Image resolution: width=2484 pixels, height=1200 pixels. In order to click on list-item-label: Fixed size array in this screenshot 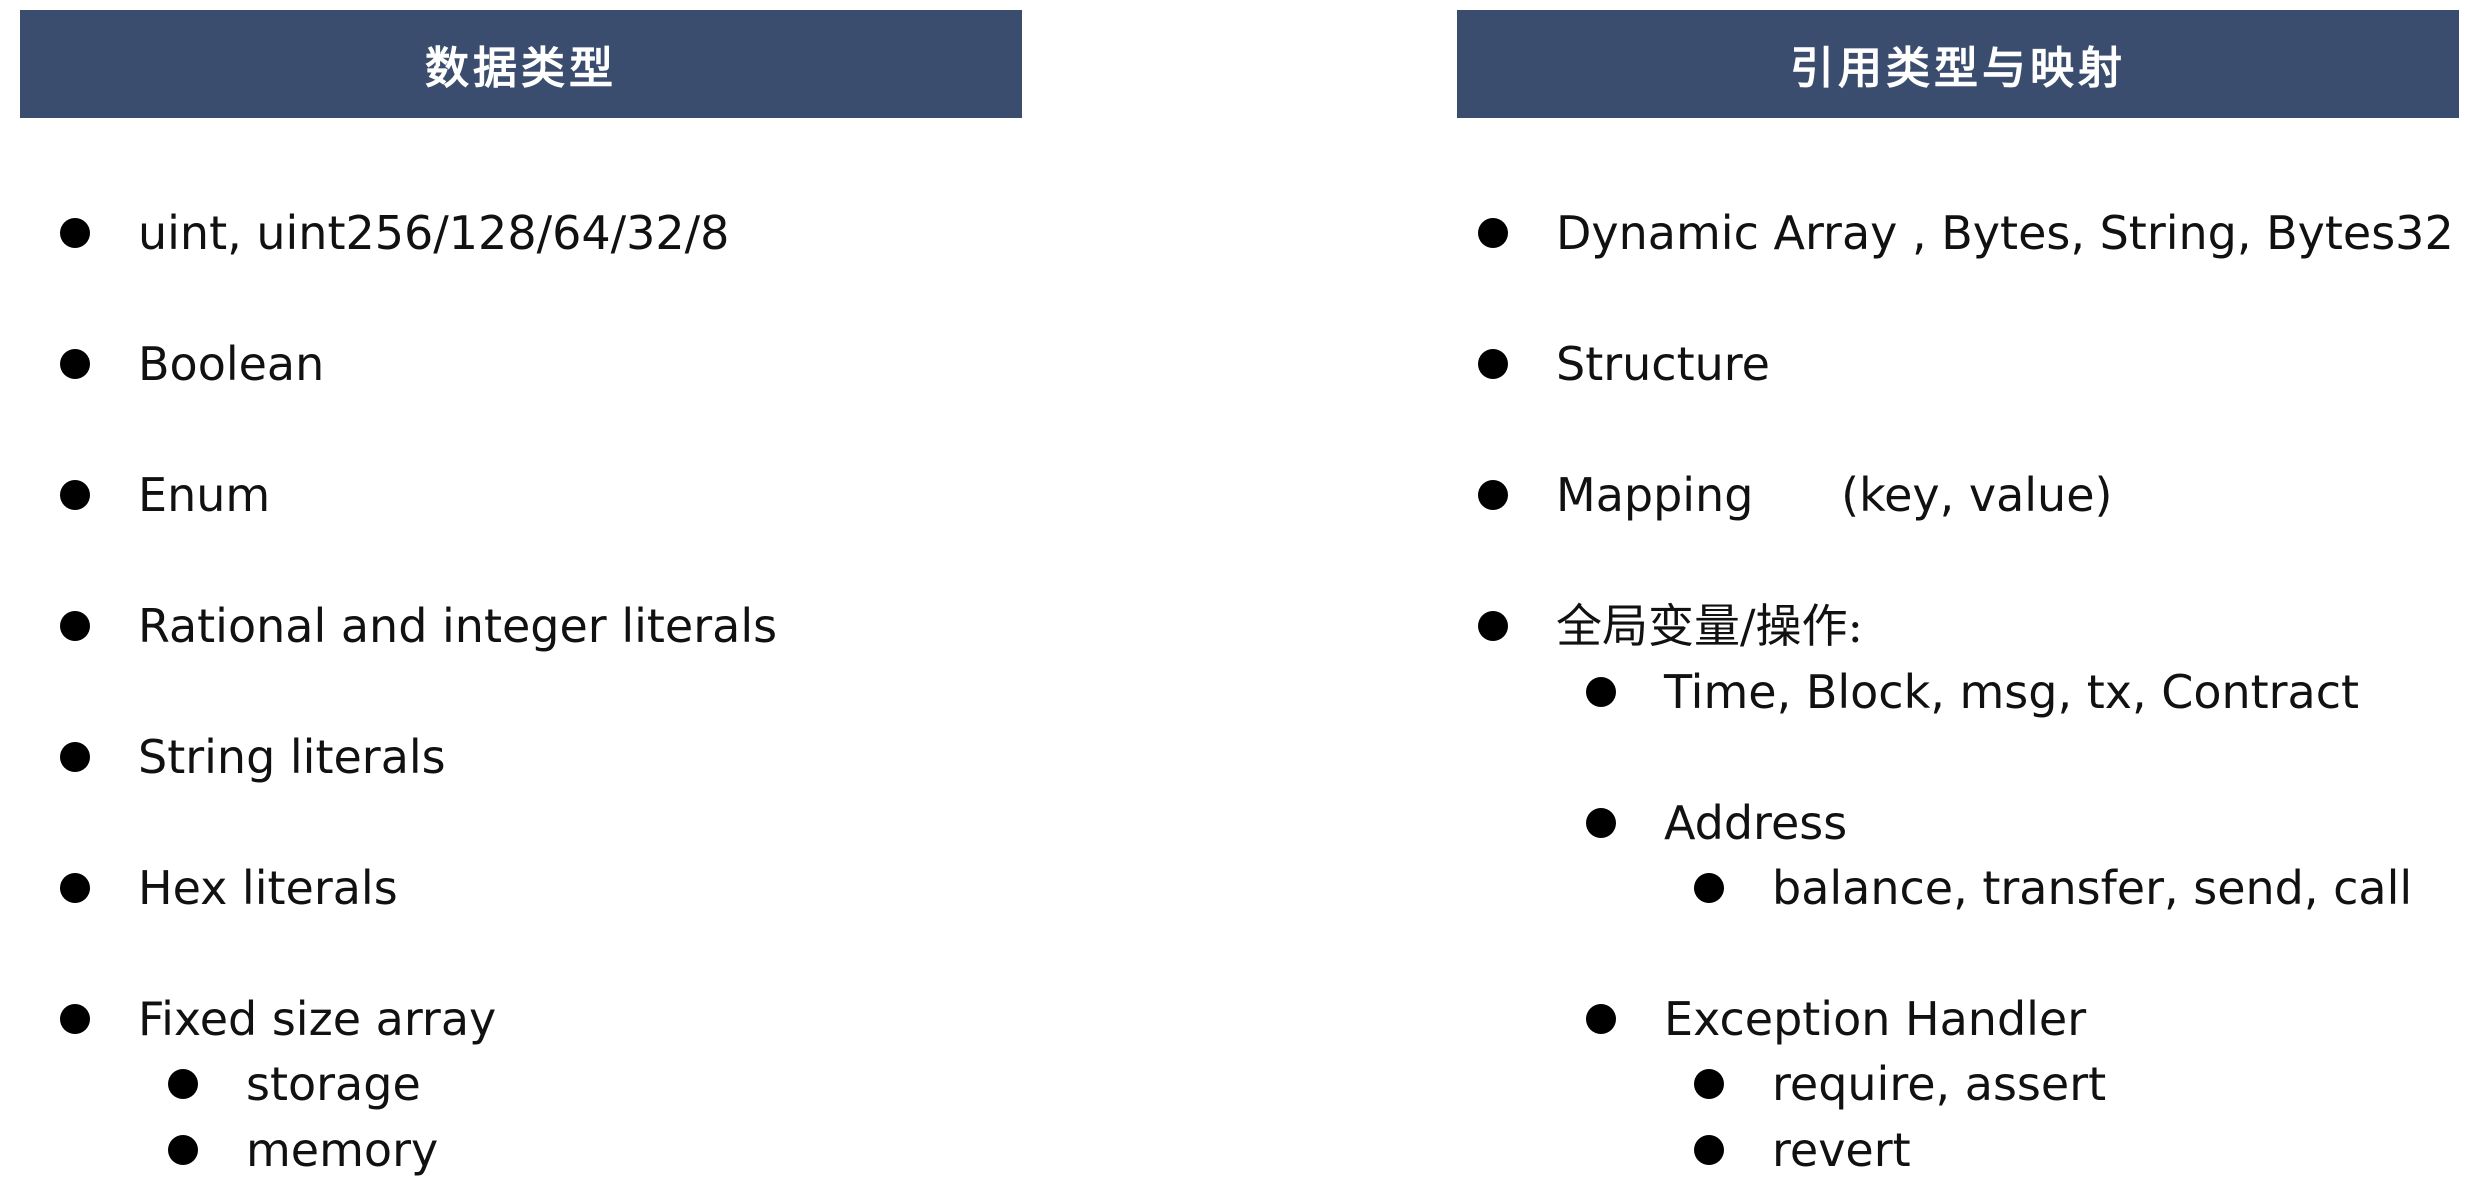, I will do `click(317, 1019)`.